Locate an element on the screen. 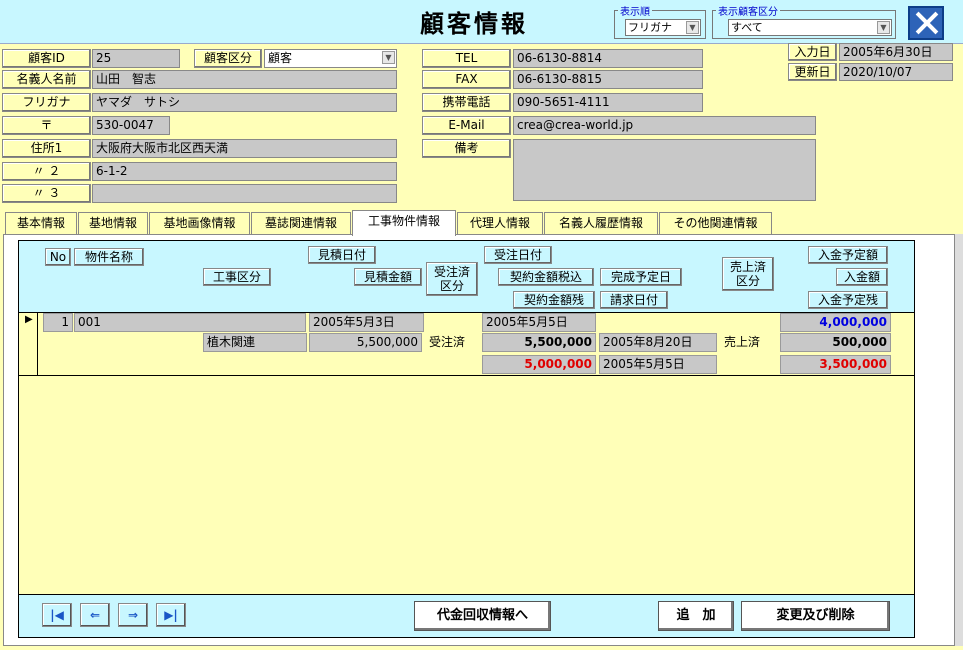 The image size is (963, 650). row-expected-payment: 4,000,000 is located at coordinates (835, 322).